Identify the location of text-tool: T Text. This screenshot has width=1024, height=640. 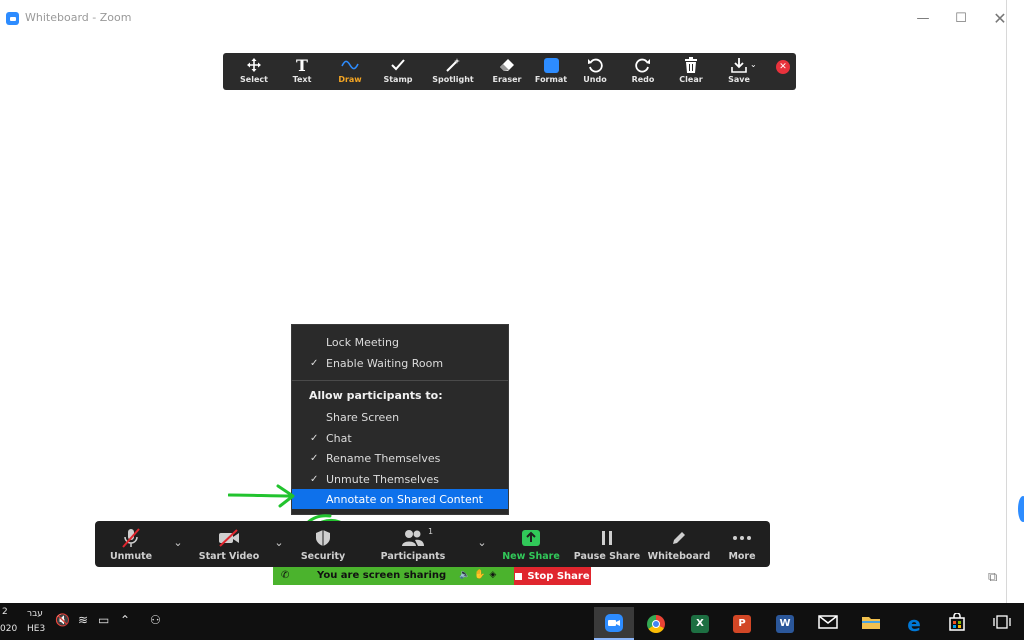
(302, 72).